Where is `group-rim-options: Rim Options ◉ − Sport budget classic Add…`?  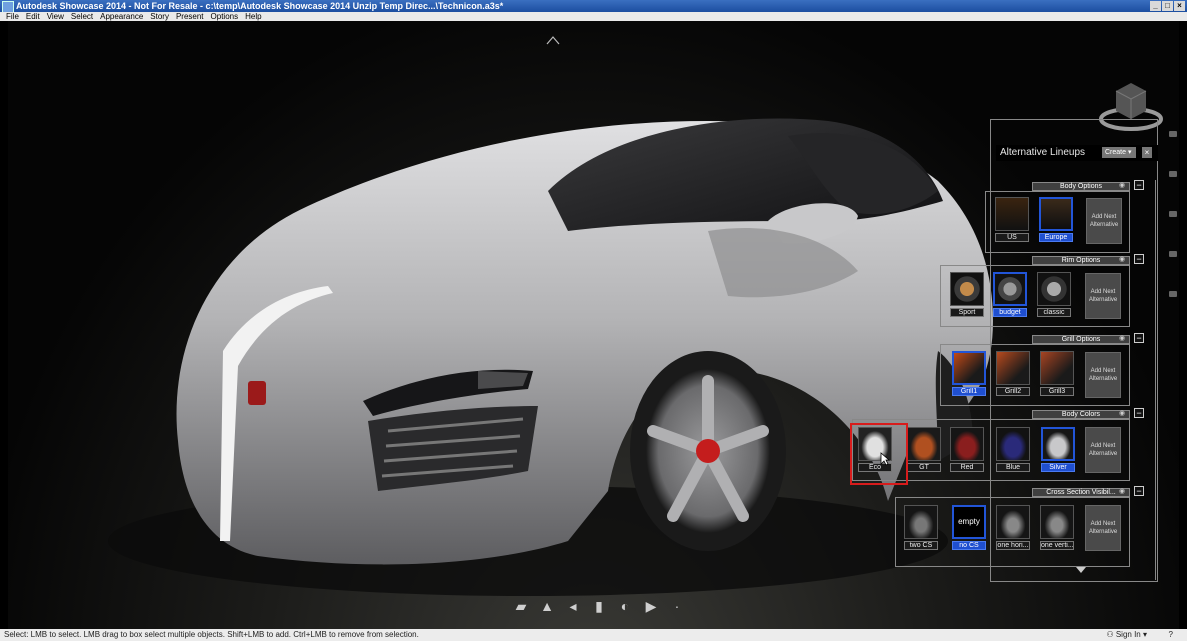 group-rim-options: Rim Options ◉ − Sport budget classic Add… is located at coordinates (1045, 291).